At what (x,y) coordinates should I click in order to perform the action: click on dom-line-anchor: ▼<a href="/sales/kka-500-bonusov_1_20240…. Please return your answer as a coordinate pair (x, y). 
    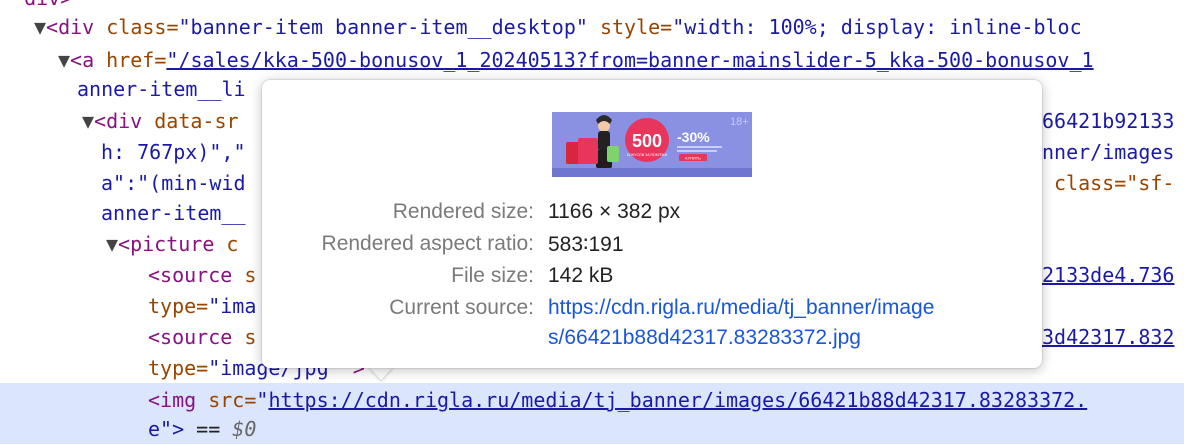
    Looking at the image, I should click on (576, 60).